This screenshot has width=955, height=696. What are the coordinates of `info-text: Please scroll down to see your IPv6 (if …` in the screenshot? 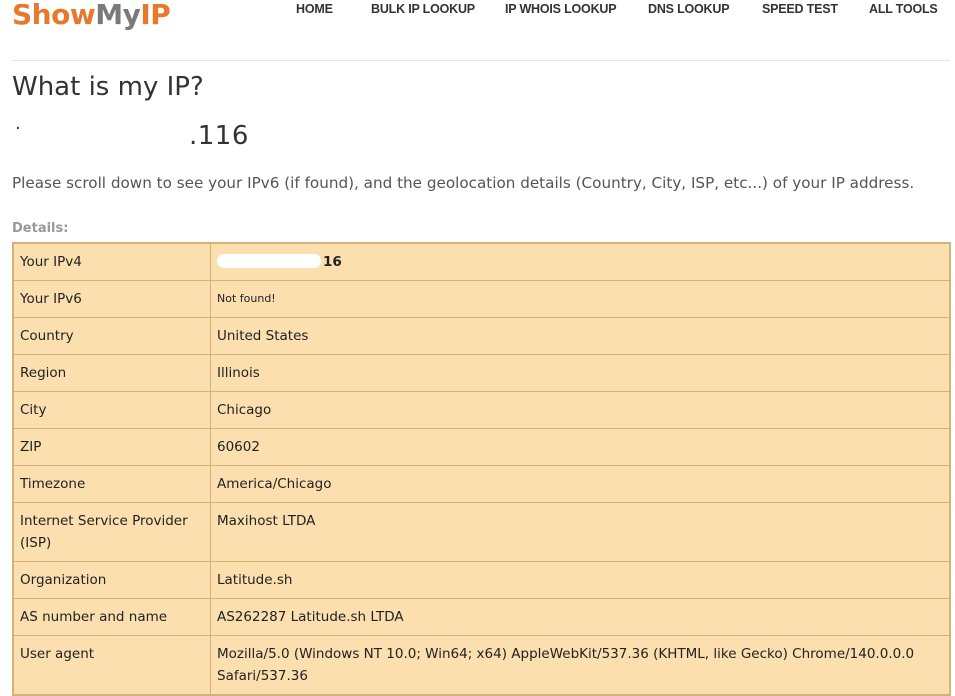 It's located at (463, 183).